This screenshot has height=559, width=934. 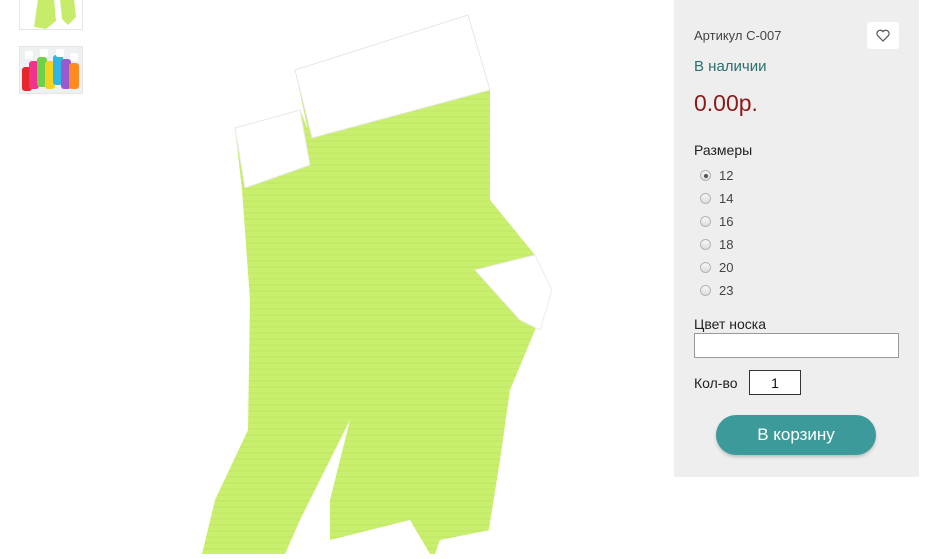 What do you see at coordinates (716, 198) in the screenshot?
I see `size-option-14: 14` at bounding box center [716, 198].